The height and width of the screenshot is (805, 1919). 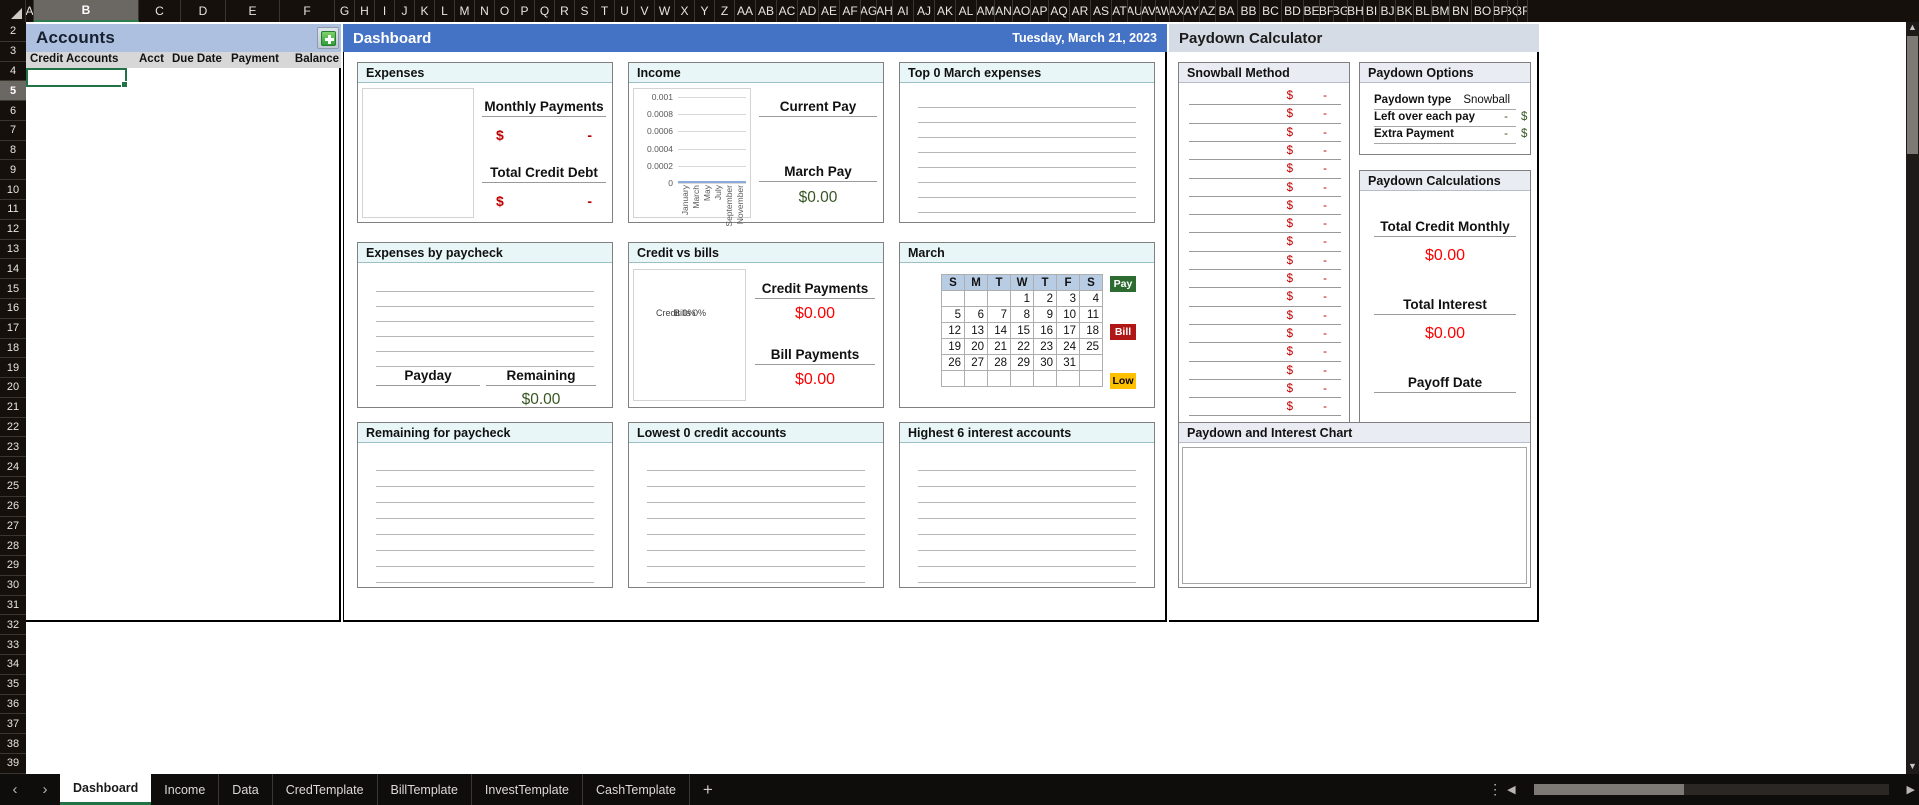 I want to click on column-header-AR: AR, so click(x=1080, y=11).